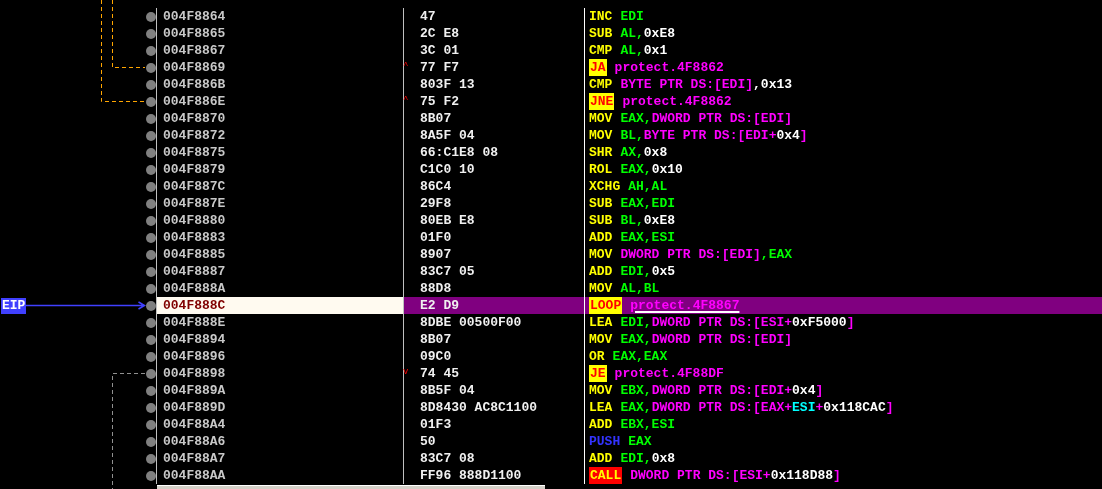  I want to click on instruction-cell: SUB AL,0xE8, so click(632, 33).